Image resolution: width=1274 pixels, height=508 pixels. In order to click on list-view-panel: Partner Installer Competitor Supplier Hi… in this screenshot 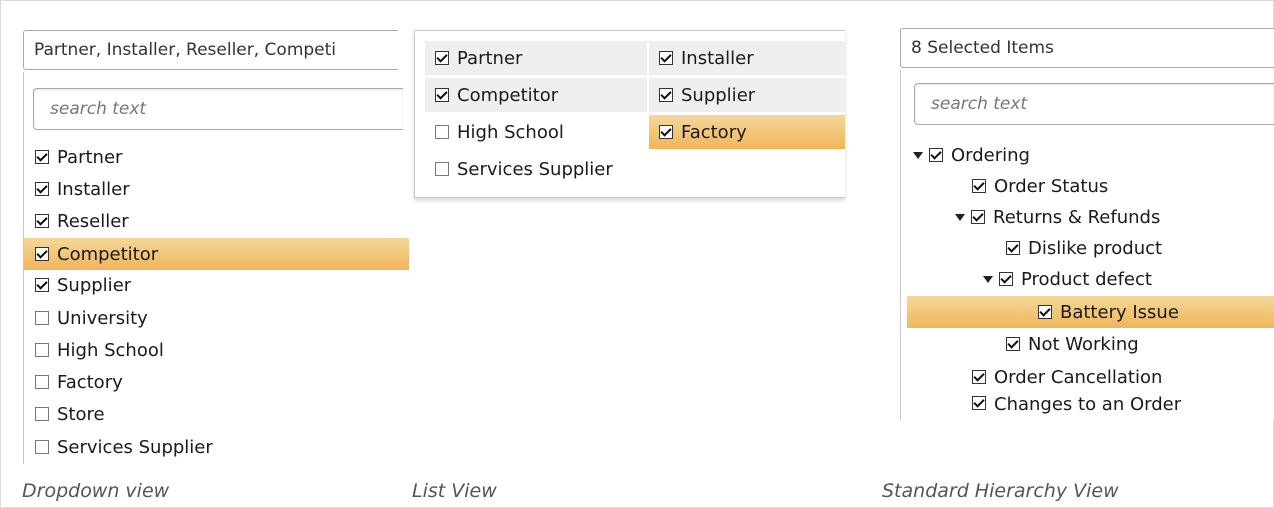, I will do `click(629, 114)`.